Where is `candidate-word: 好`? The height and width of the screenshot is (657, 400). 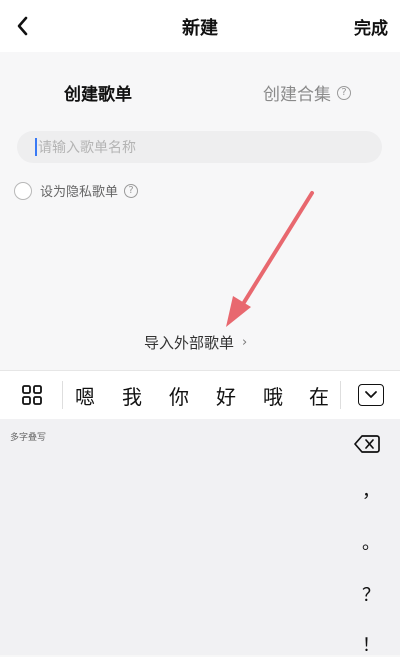 candidate-word: 好 is located at coordinates (226, 395).